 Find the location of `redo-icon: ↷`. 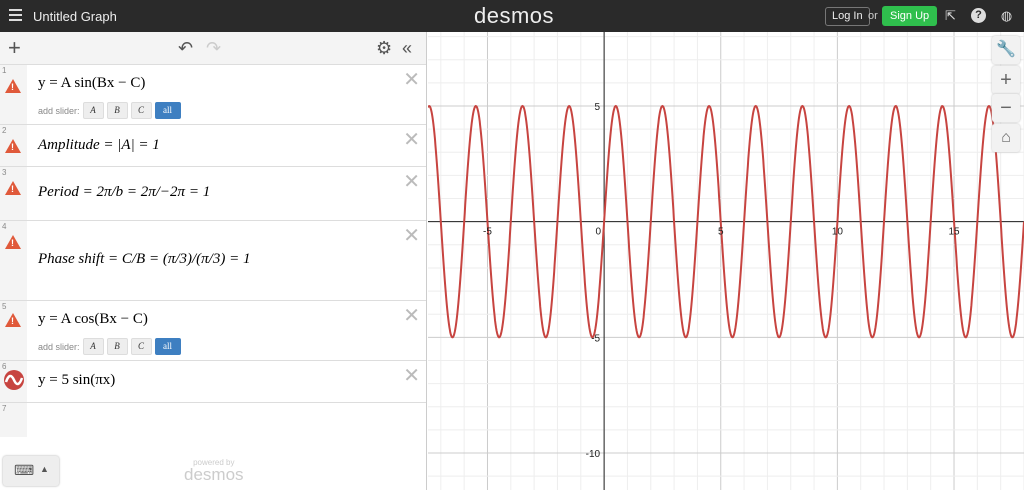

redo-icon: ↷ is located at coordinates (213, 48).